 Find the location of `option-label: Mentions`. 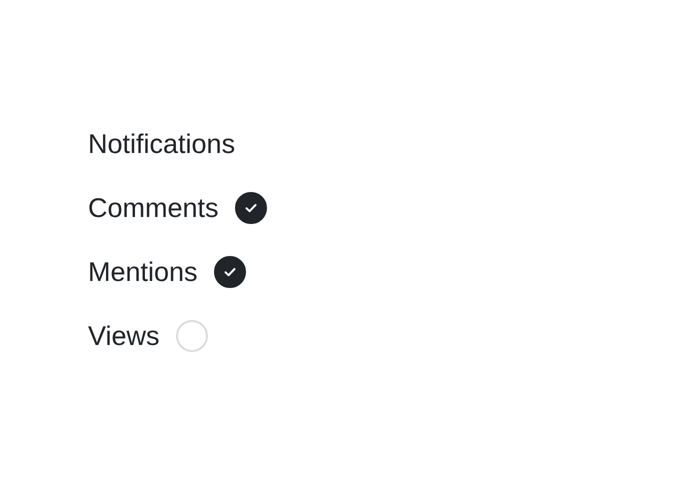

option-label: Mentions is located at coordinates (143, 272).